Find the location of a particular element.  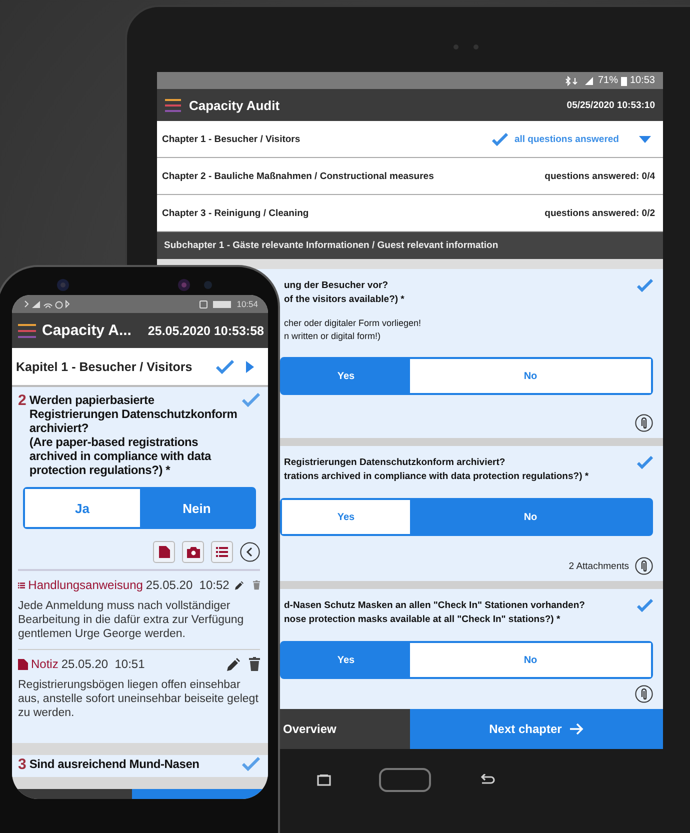

chapter-row: Kapitel 1 - Besucher / Visitors is located at coordinates (140, 367).